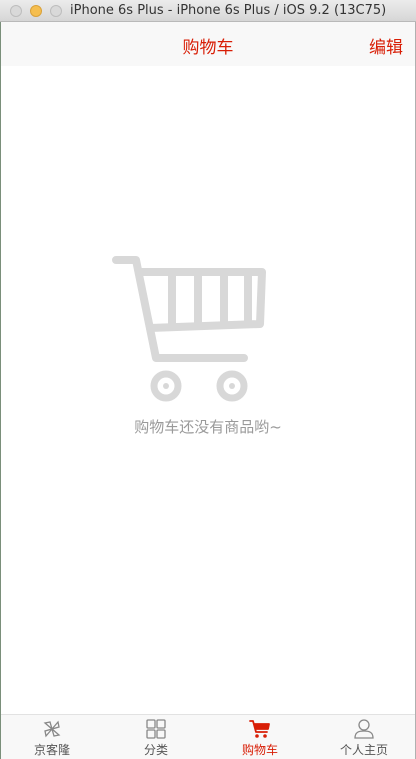 The width and height of the screenshot is (416, 759). What do you see at coordinates (51, 750) in the screenshot?
I see `tab-label: 京客隆` at bounding box center [51, 750].